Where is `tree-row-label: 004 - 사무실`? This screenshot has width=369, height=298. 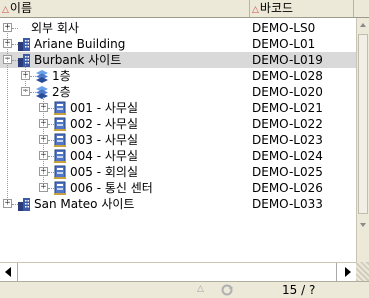
tree-row-label: 004 - 사무실 is located at coordinates (104, 156).